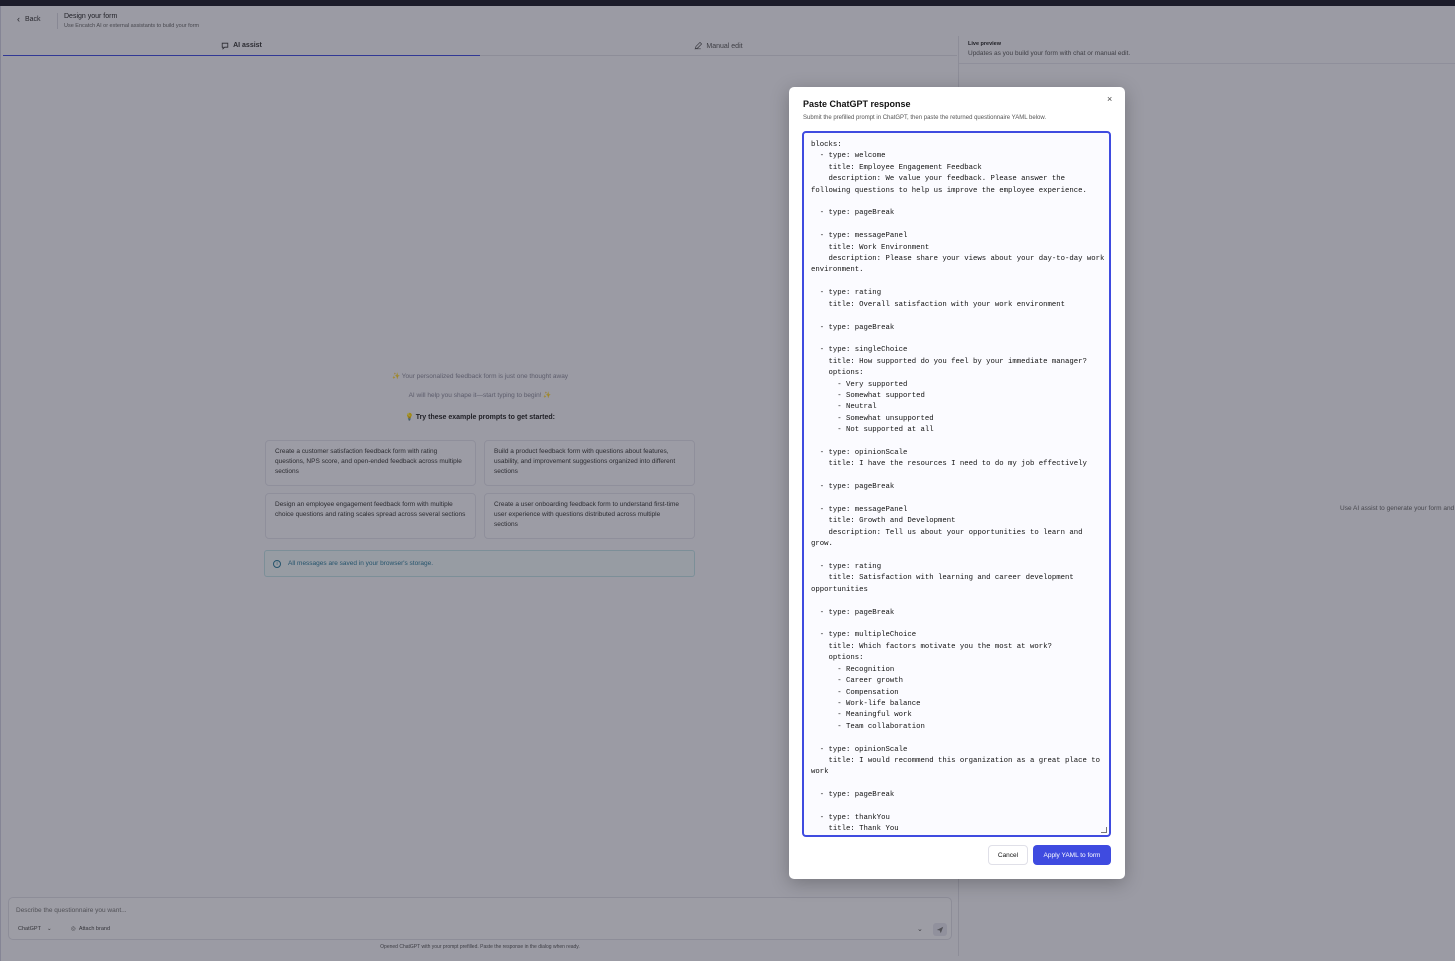 This screenshot has width=1455, height=961. Describe the element at coordinates (1104, 830) in the screenshot. I see `resize-handle-icon` at that location.